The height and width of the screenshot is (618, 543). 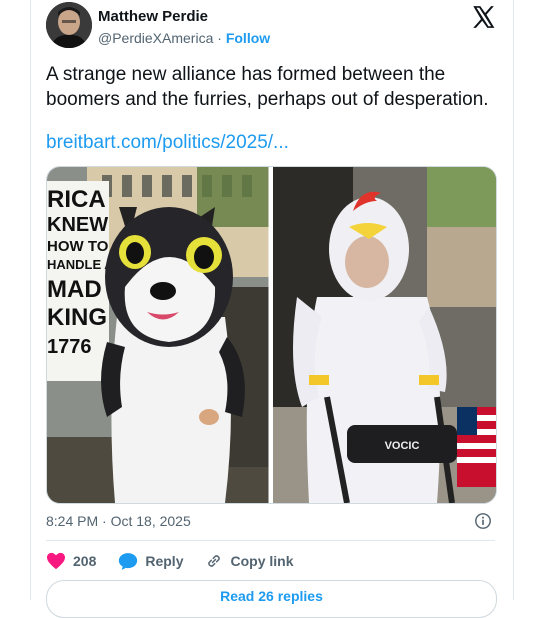 What do you see at coordinates (56, 561) in the screenshot?
I see `heart-icon` at bounding box center [56, 561].